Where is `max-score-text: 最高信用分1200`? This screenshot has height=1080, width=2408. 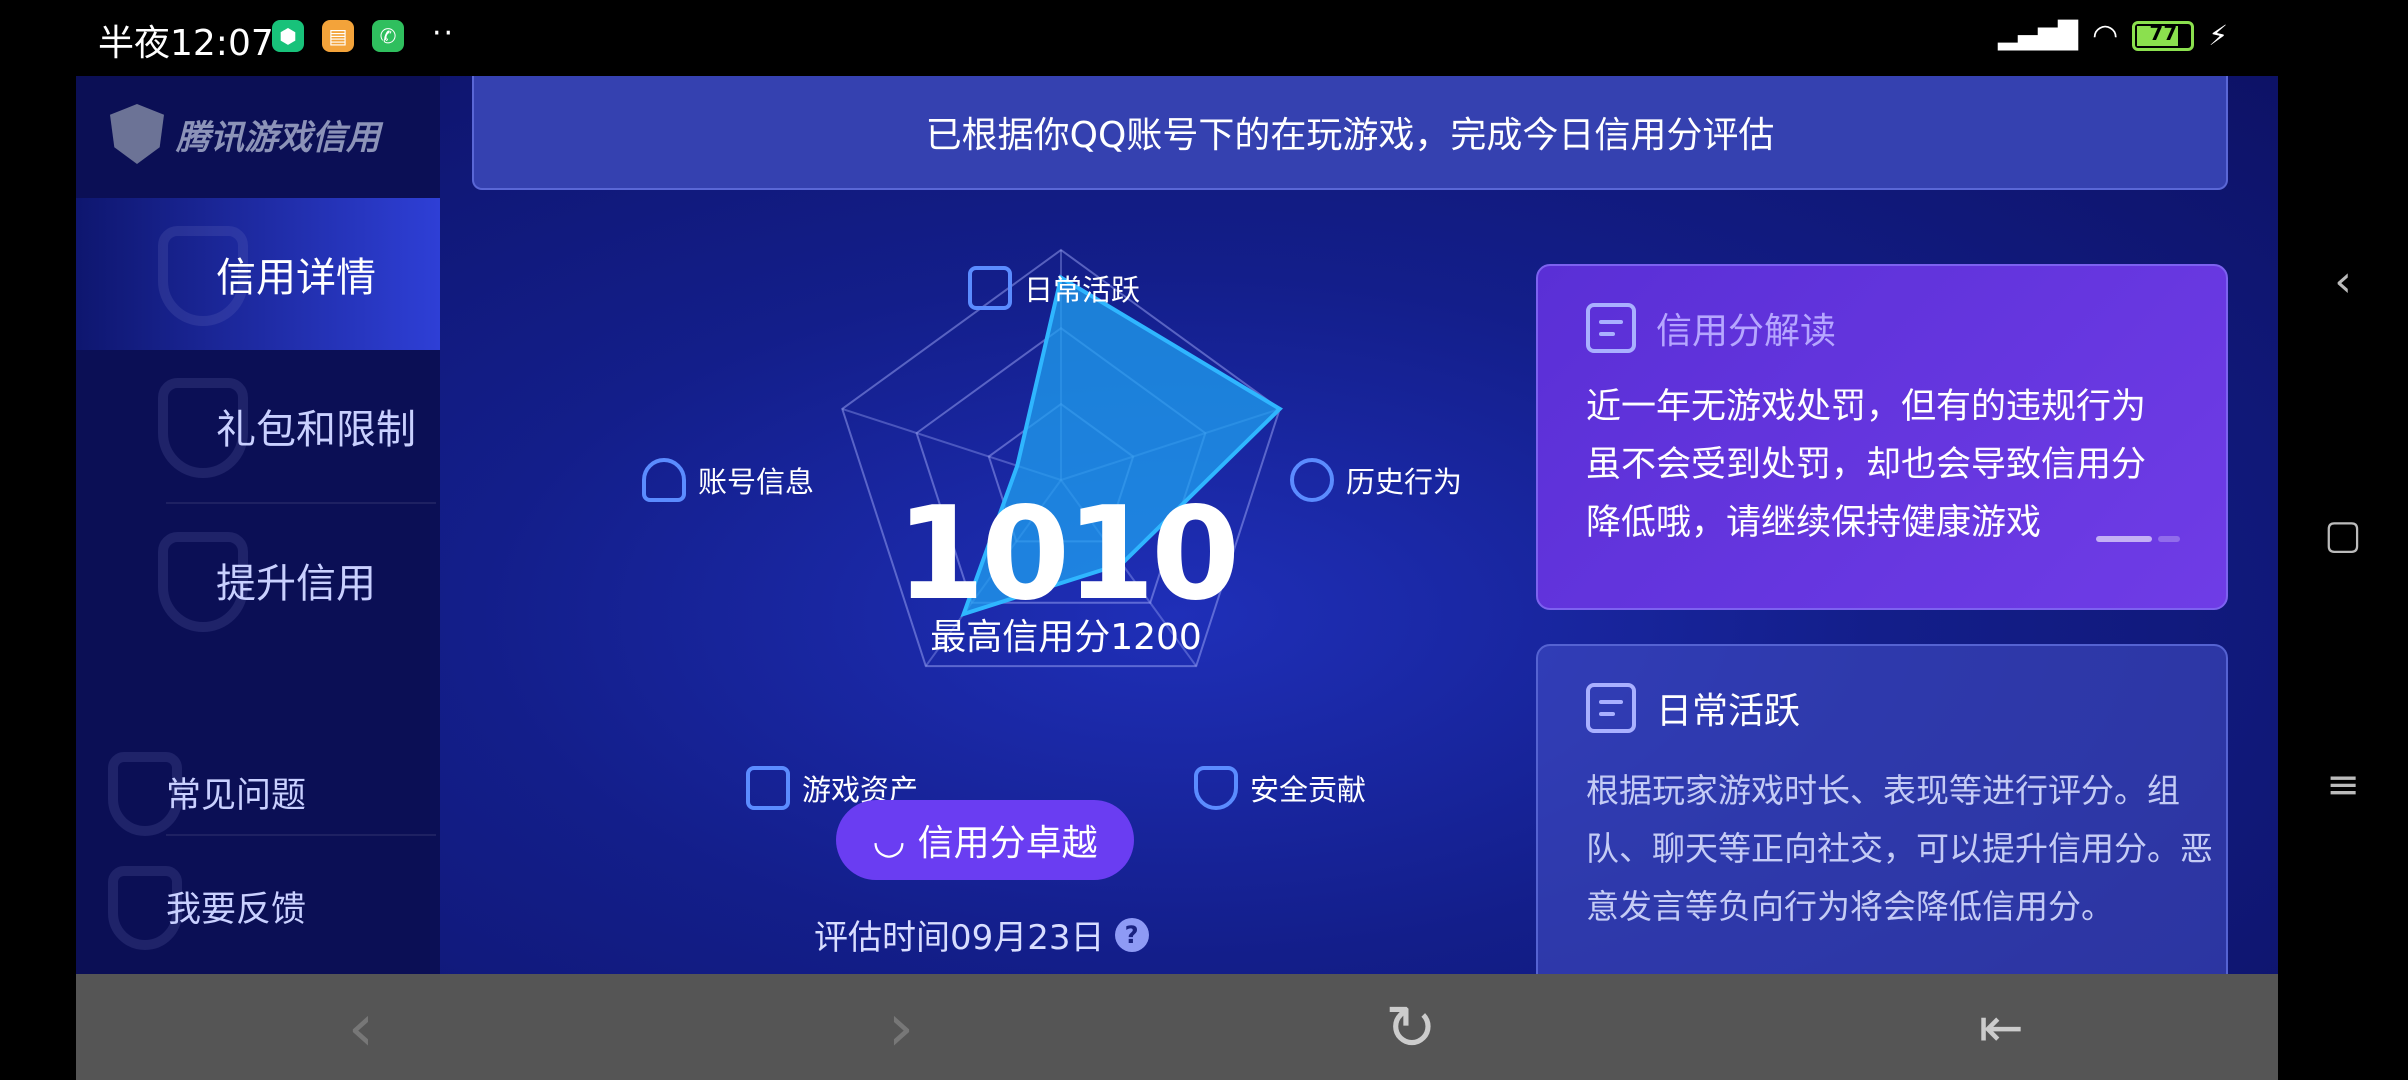 max-score-text: 最高信用分1200 is located at coordinates (1066, 637).